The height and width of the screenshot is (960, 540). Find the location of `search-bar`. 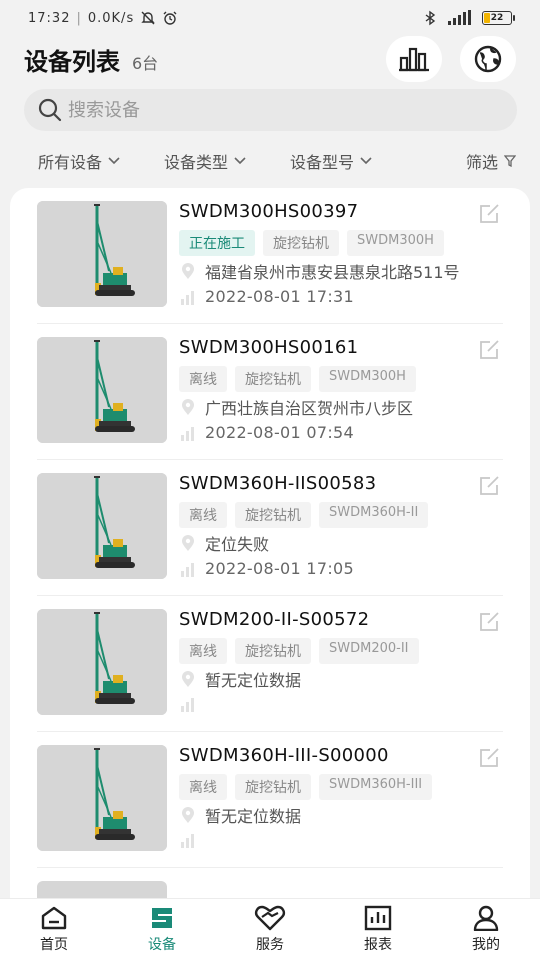

search-bar is located at coordinates (270, 110).